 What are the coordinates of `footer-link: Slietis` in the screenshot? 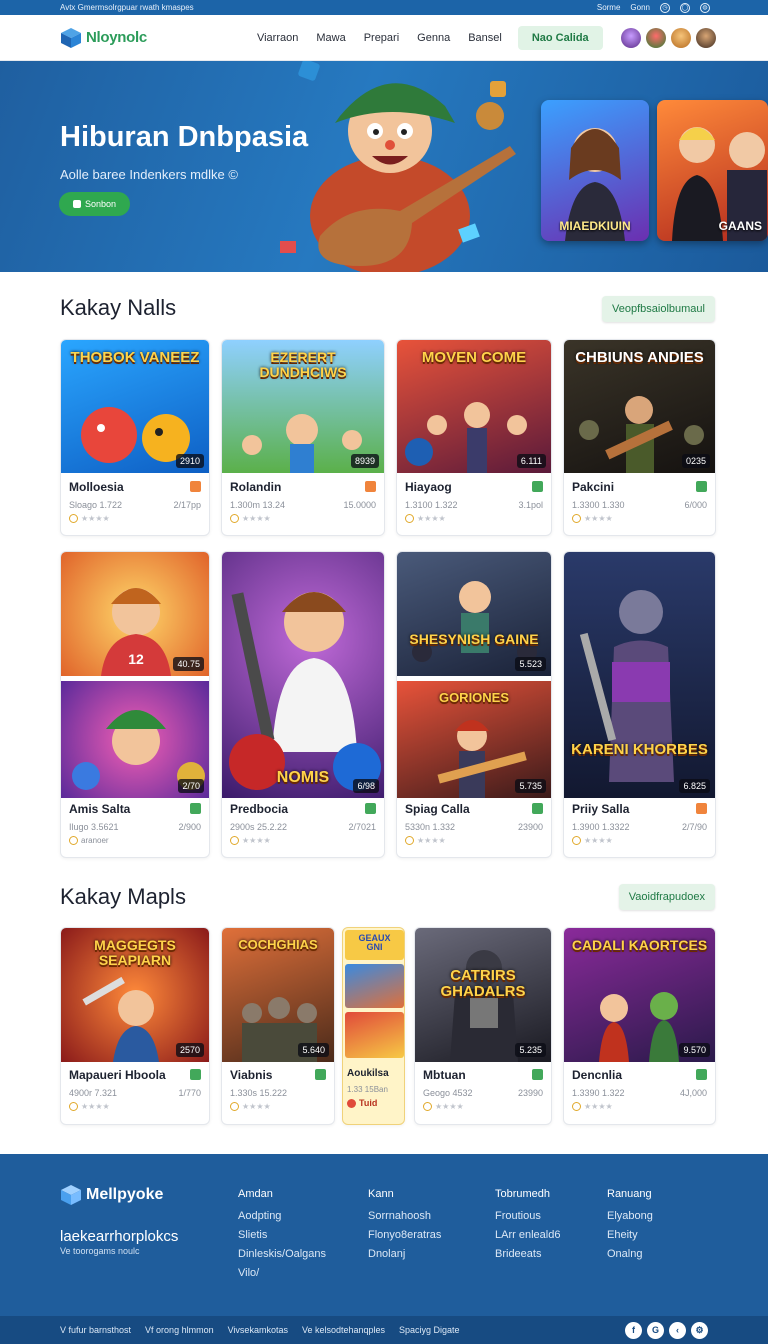 It's located at (282, 1235).